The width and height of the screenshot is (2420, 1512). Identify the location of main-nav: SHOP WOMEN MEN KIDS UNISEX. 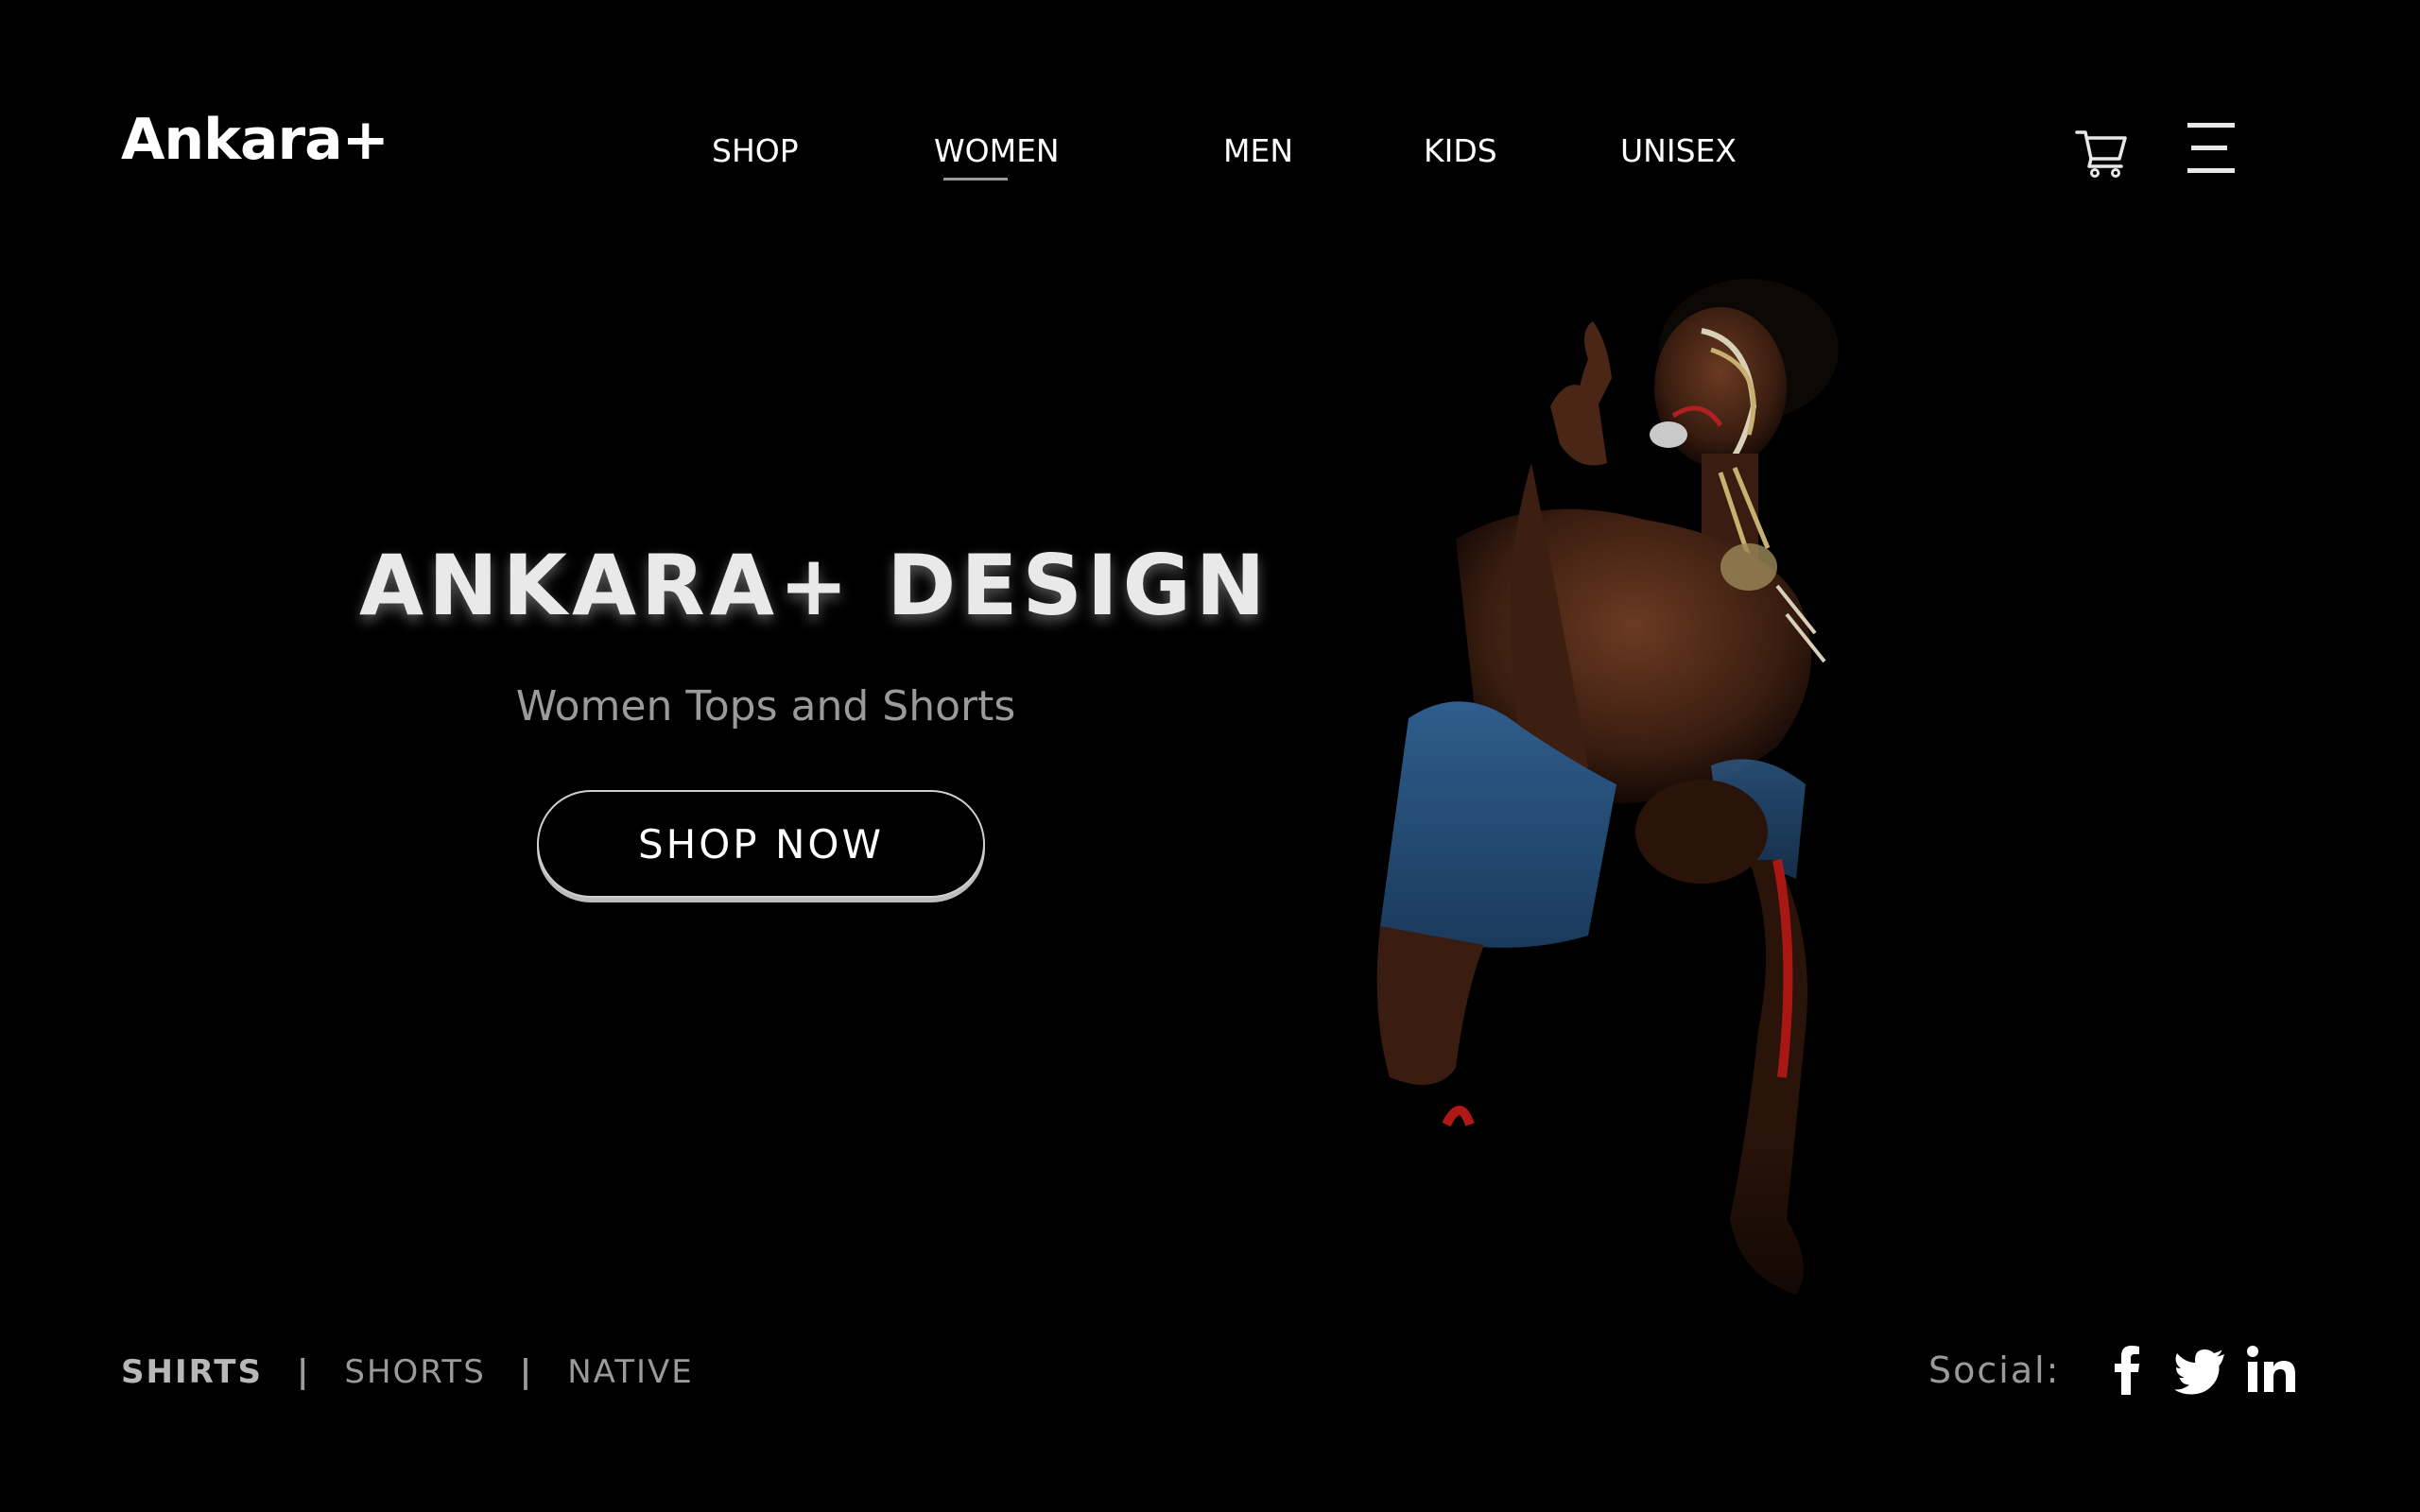
(1210, 151).